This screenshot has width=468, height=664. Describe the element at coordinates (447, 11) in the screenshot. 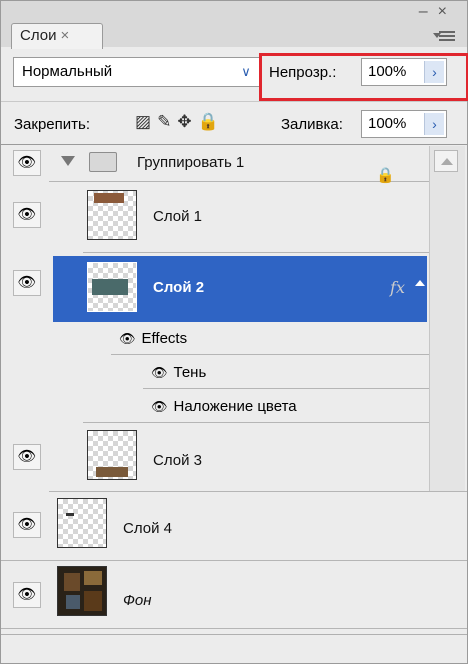

I see `close-button: ×` at that location.